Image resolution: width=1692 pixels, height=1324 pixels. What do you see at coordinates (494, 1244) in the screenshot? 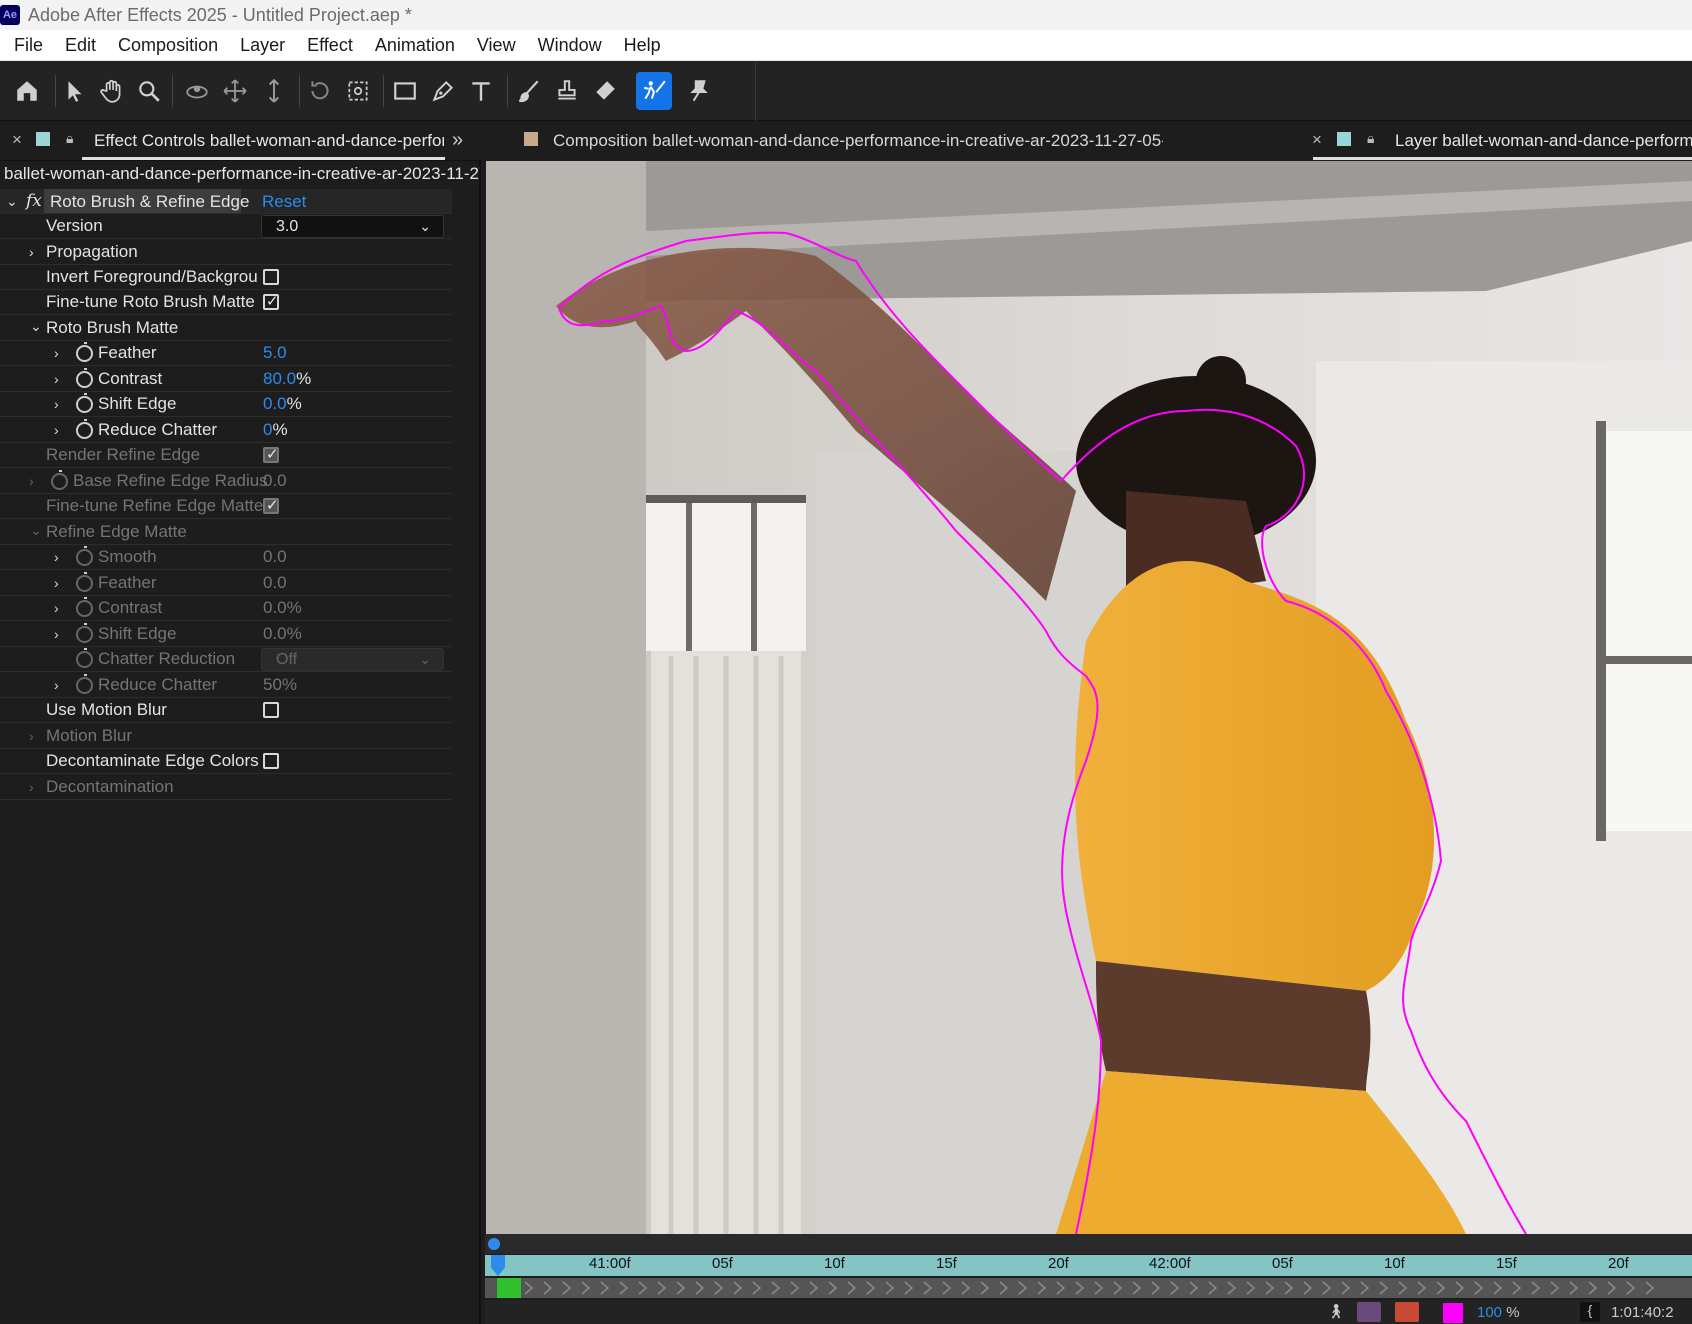
I see `playhead-handle-icon` at bounding box center [494, 1244].